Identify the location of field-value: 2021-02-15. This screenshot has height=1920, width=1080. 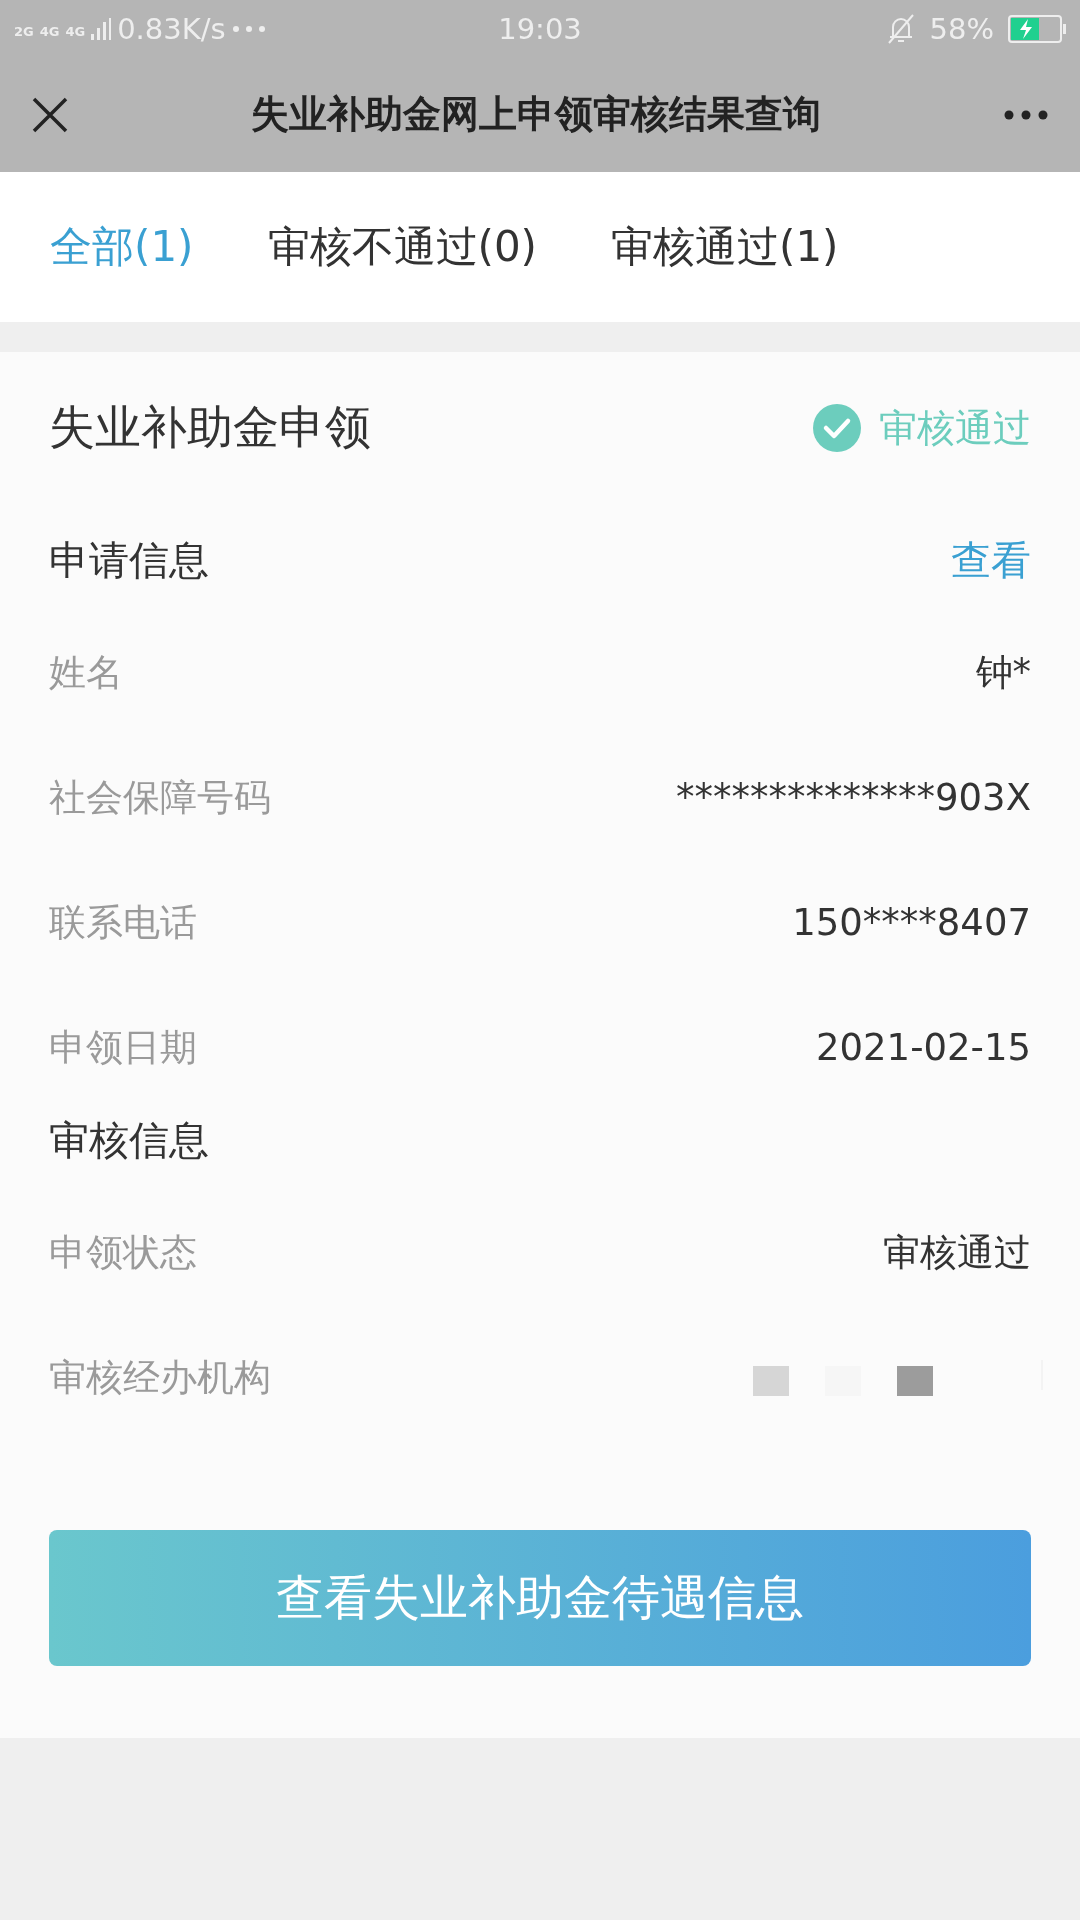
(923, 1047).